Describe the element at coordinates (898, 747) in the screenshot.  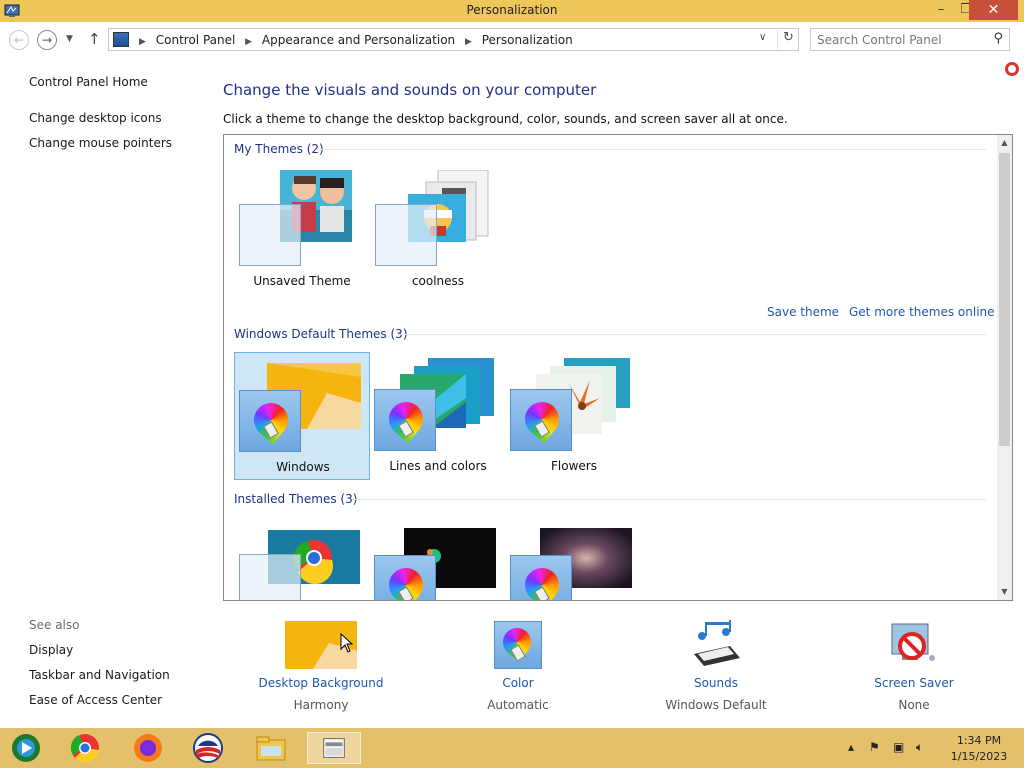
I see `network-icon: ▣` at that location.